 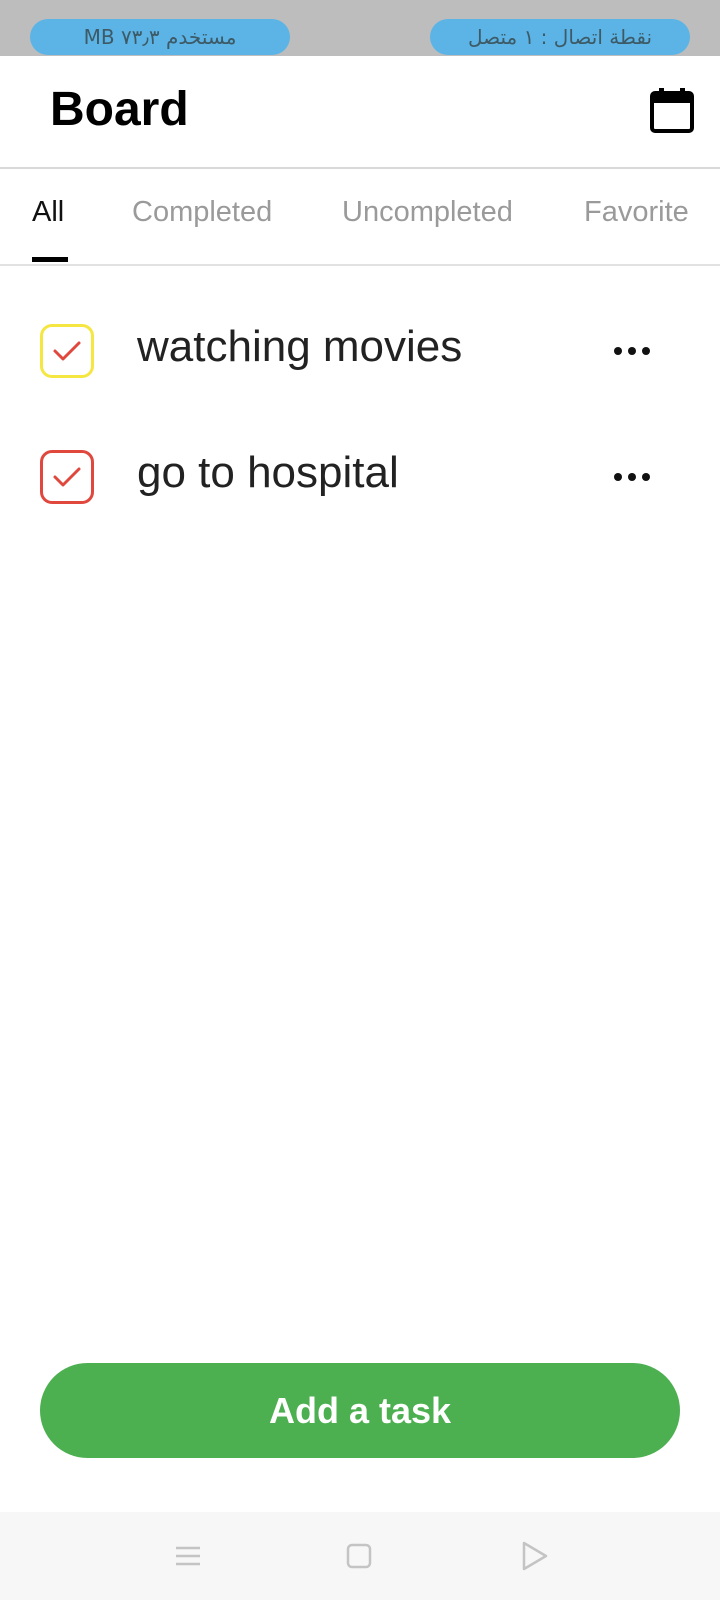 What do you see at coordinates (202, 212) in the screenshot?
I see `tab-completed: Completed` at bounding box center [202, 212].